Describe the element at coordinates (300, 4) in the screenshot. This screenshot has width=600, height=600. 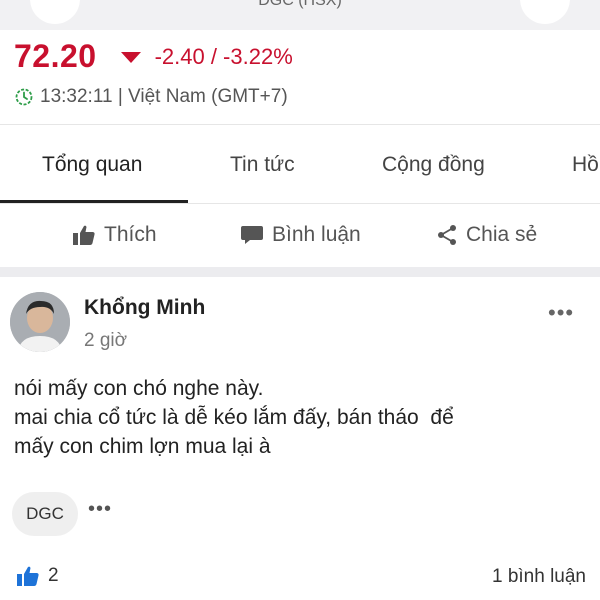
I see `stock-title: DGC (HSX)` at that location.